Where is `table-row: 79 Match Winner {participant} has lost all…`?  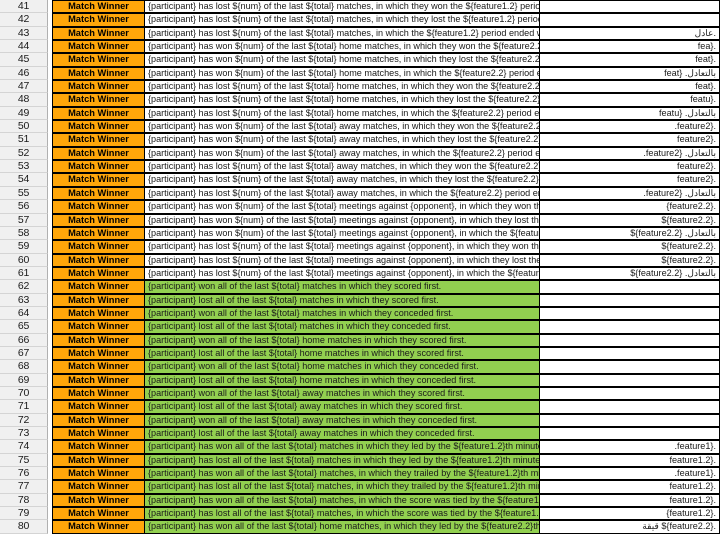 table-row: 79 Match Winner {participant} has lost all… is located at coordinates (360, 514).